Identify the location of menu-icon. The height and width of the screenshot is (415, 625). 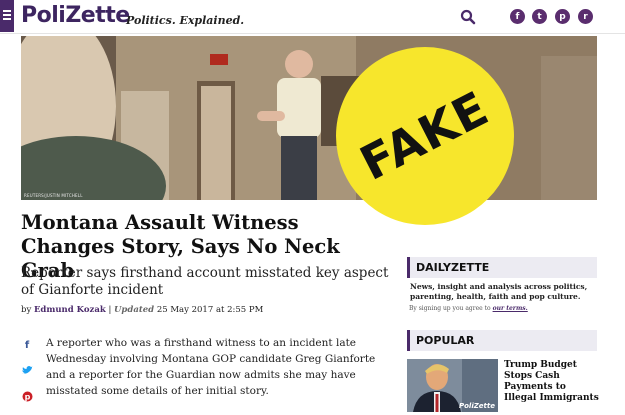
(7, 16).